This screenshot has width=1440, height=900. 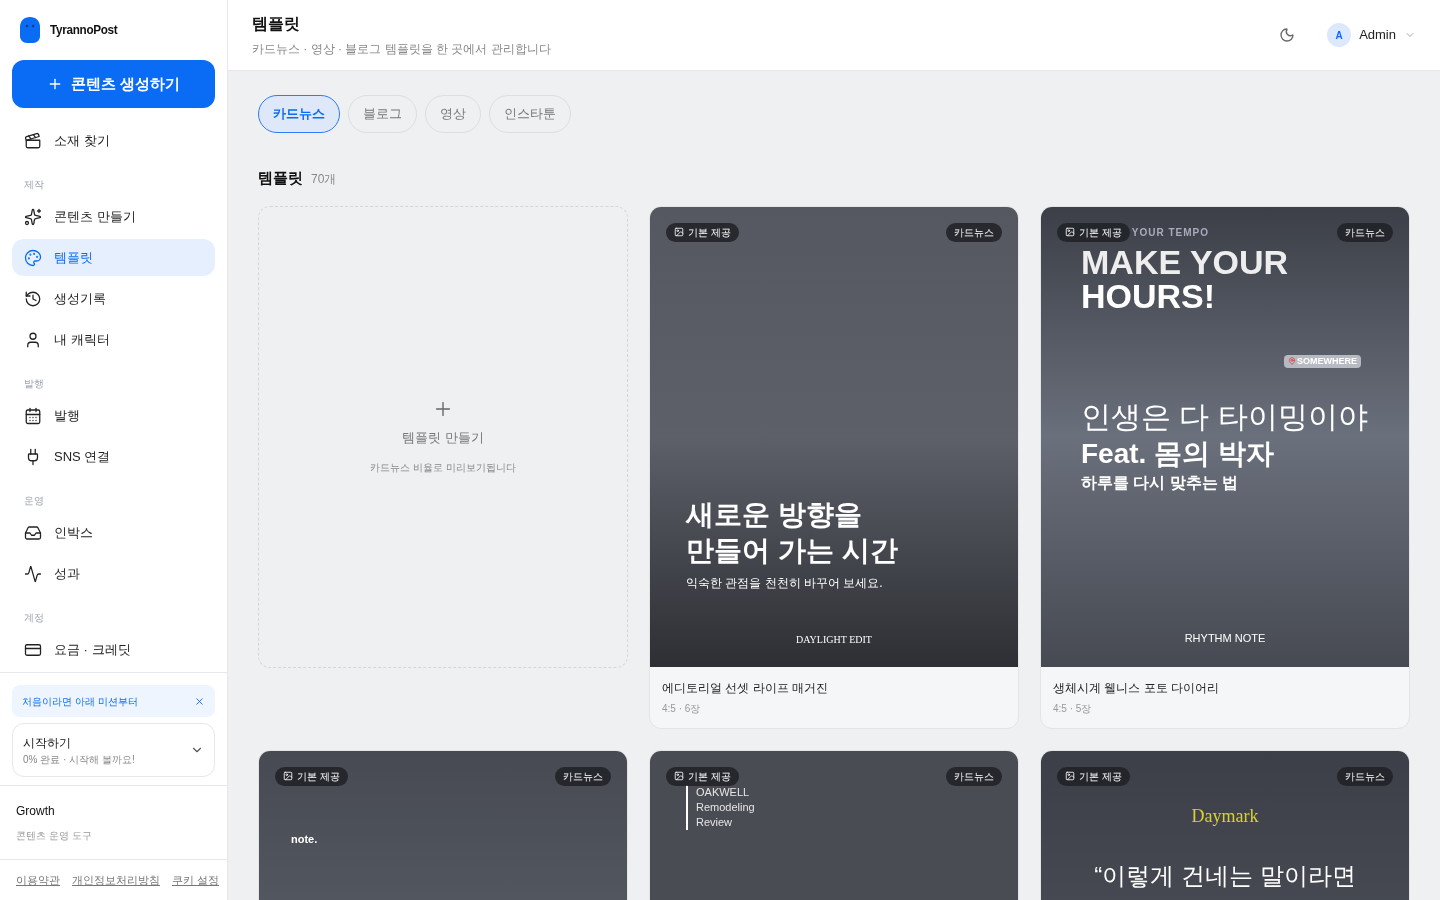 What do you see at coordinates (54, 836) in the screenshot?
I see `plan-description: 콘텐츠 운영 도구` at bounding box center [54, 836].